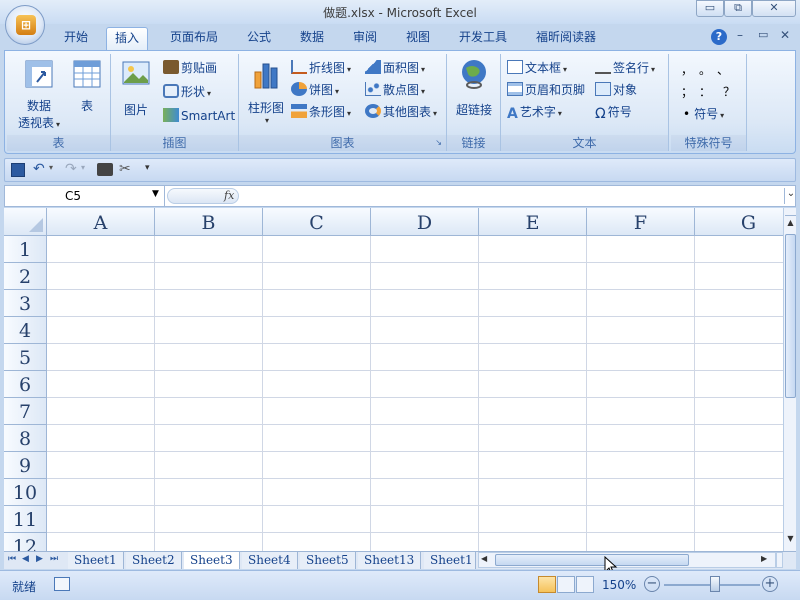 Image resolution: width=800 pixels, height=600 pixels. I want to click on last-sheet-icon: ⏭, so click(54, 559).